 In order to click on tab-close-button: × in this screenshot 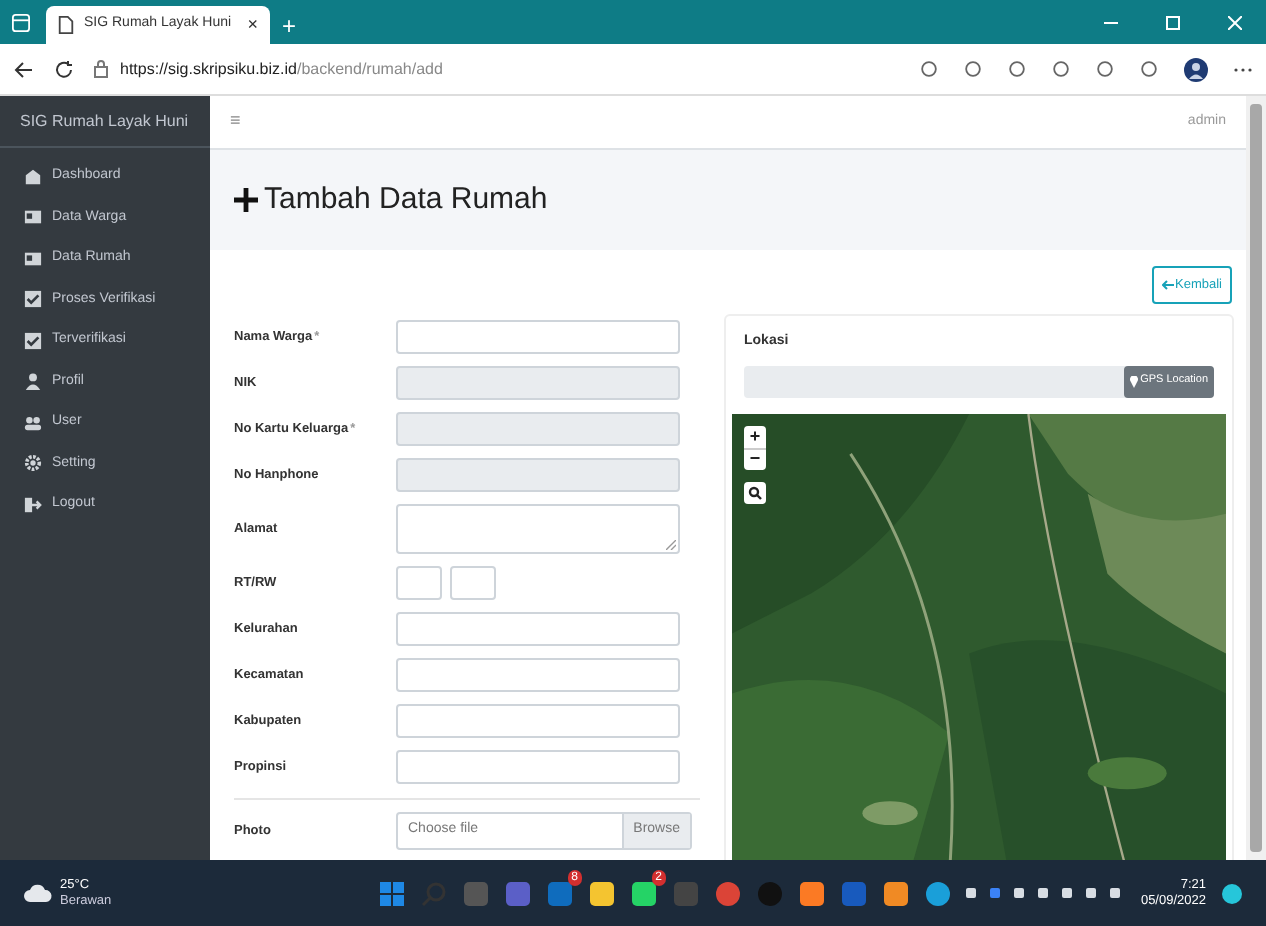, I will do `click(252, 25)`.